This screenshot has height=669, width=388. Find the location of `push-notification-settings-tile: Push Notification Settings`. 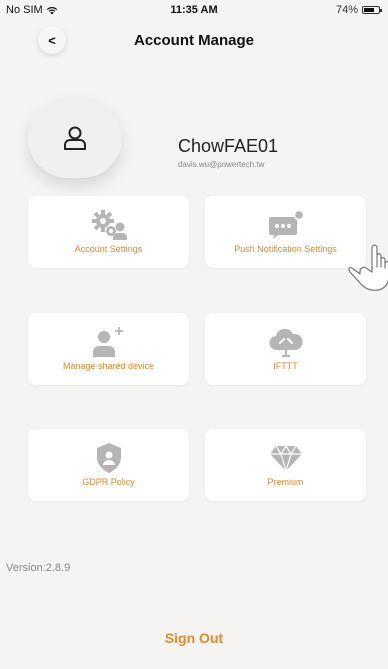

push-notification-settings-tile: Push Notification Settings is located at coordinates (285, 232).